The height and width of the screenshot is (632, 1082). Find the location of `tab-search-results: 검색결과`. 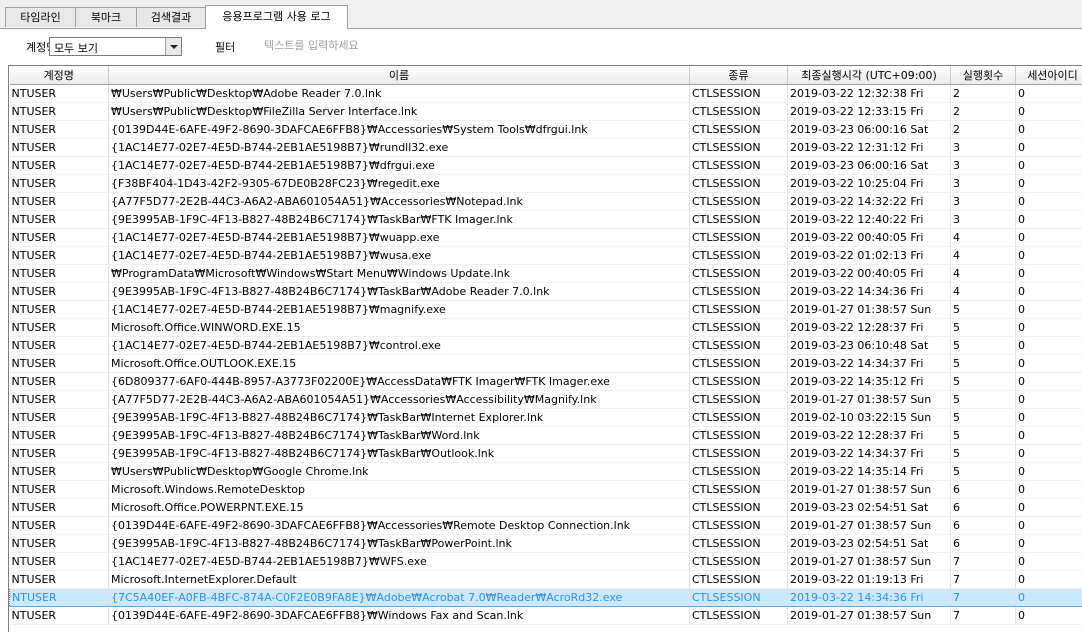

tab-search-results: 검색결과 is located at coordinates (171, 17).